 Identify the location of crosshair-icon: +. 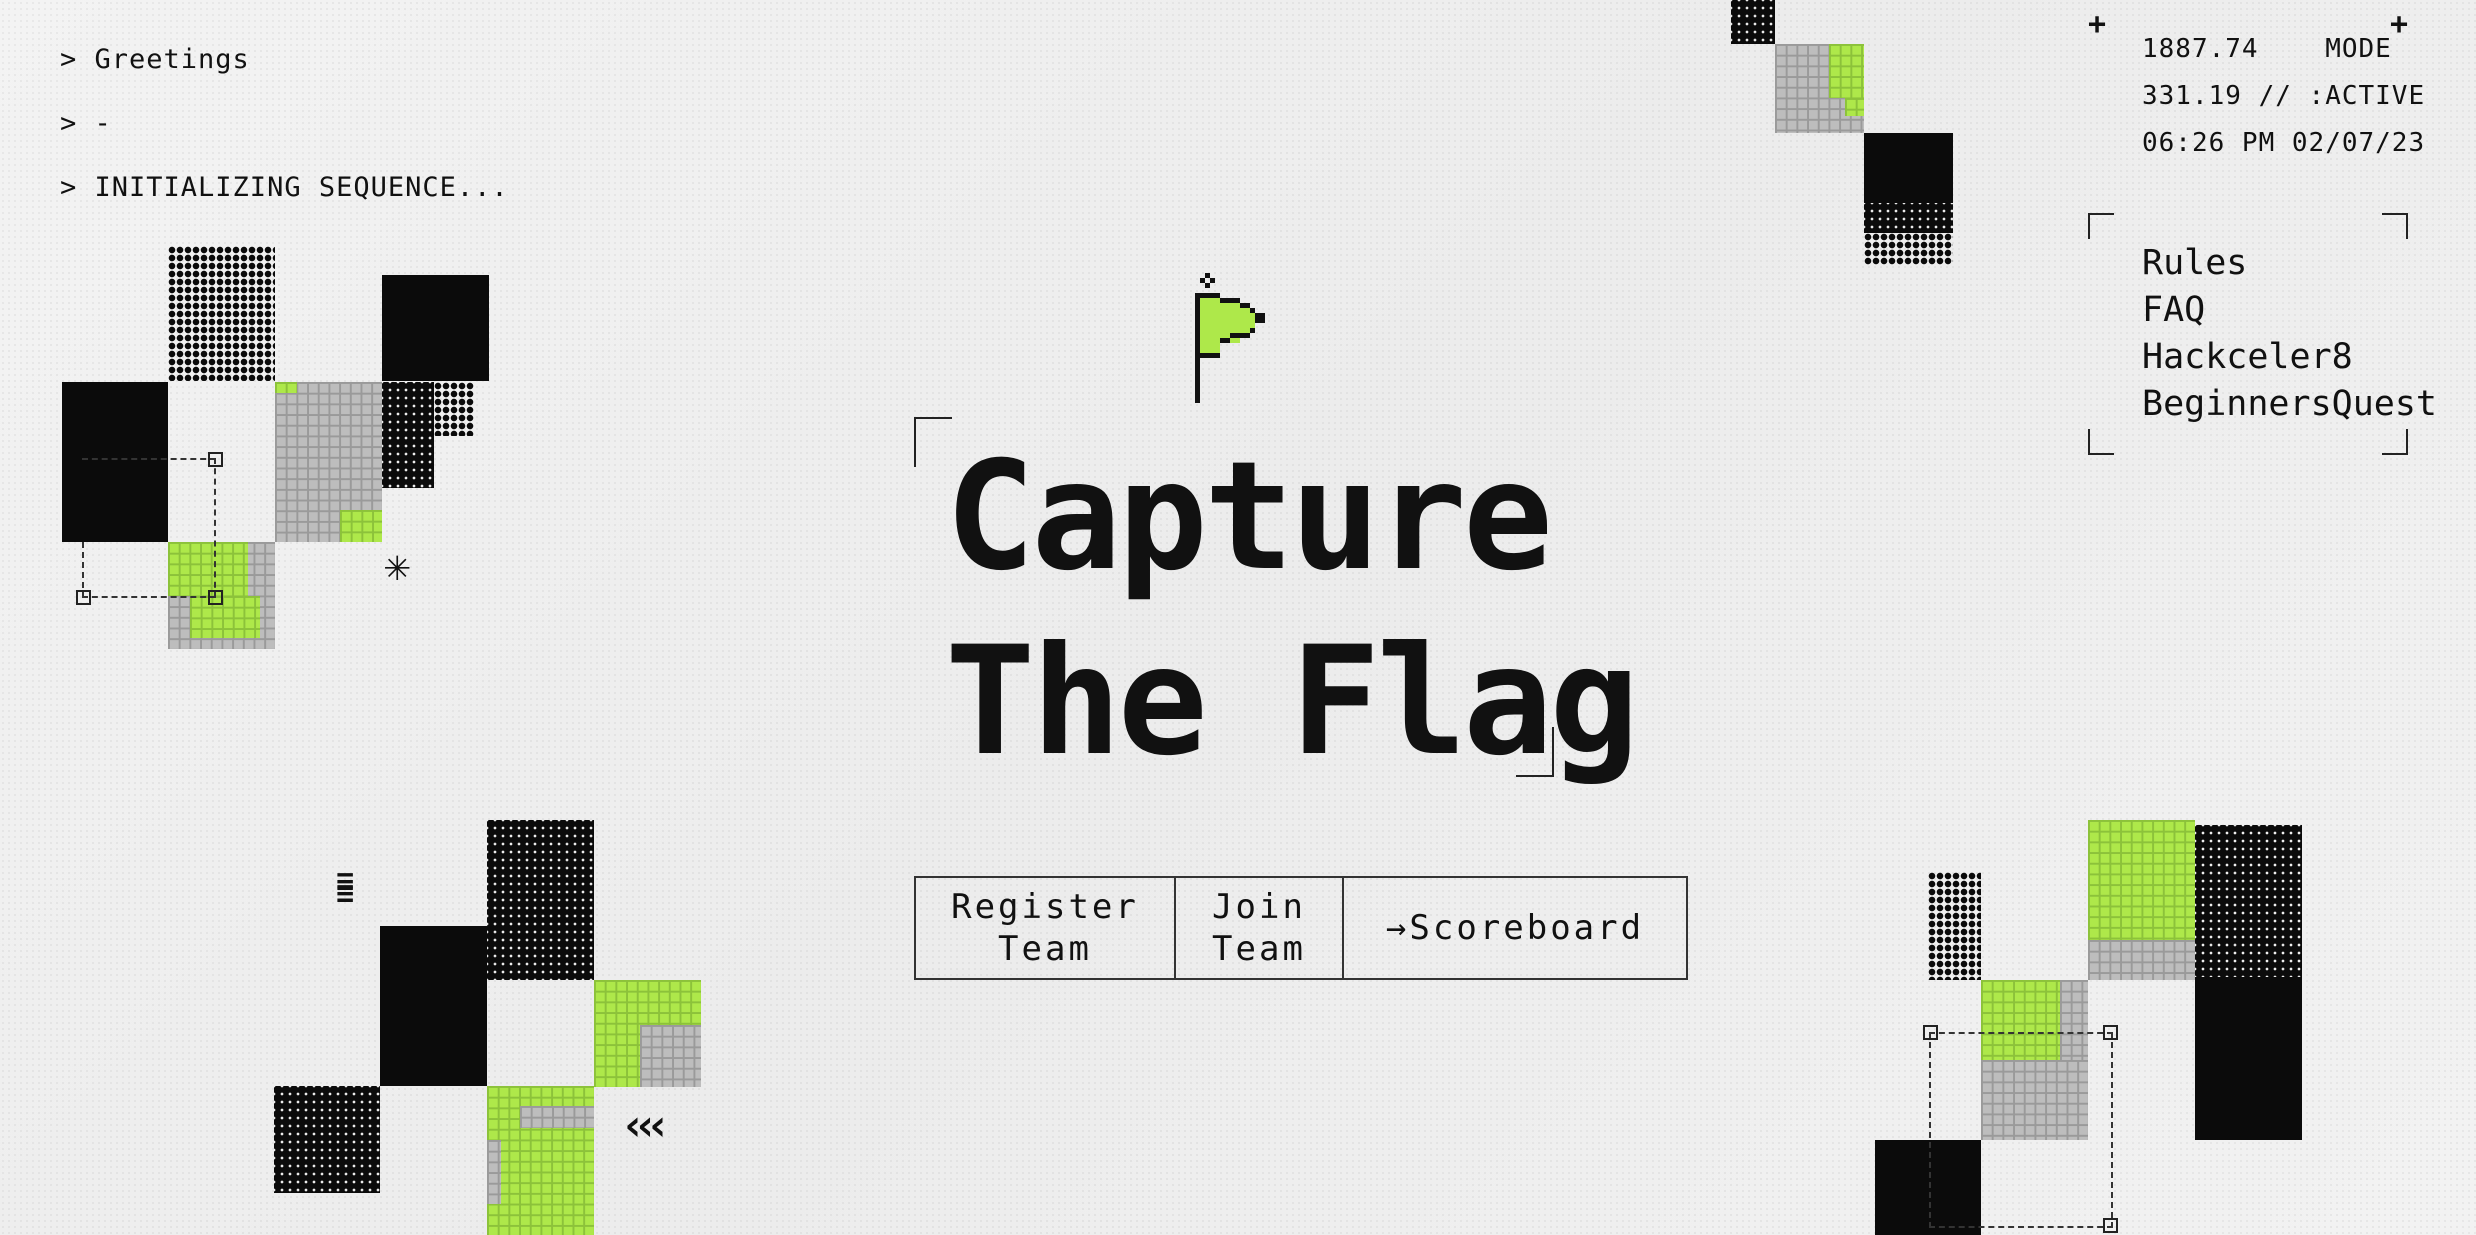
(2097, 24).